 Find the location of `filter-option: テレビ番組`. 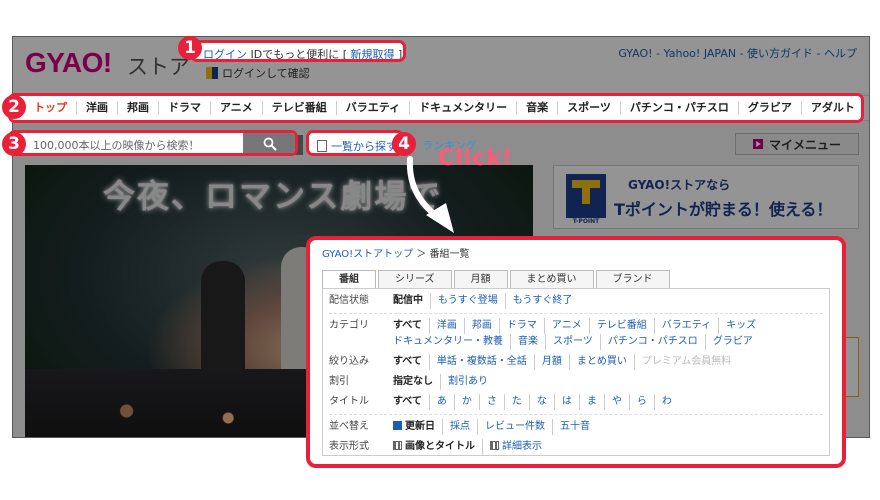

filter-option: テレビ番組 is located at coordinates (621, 326).